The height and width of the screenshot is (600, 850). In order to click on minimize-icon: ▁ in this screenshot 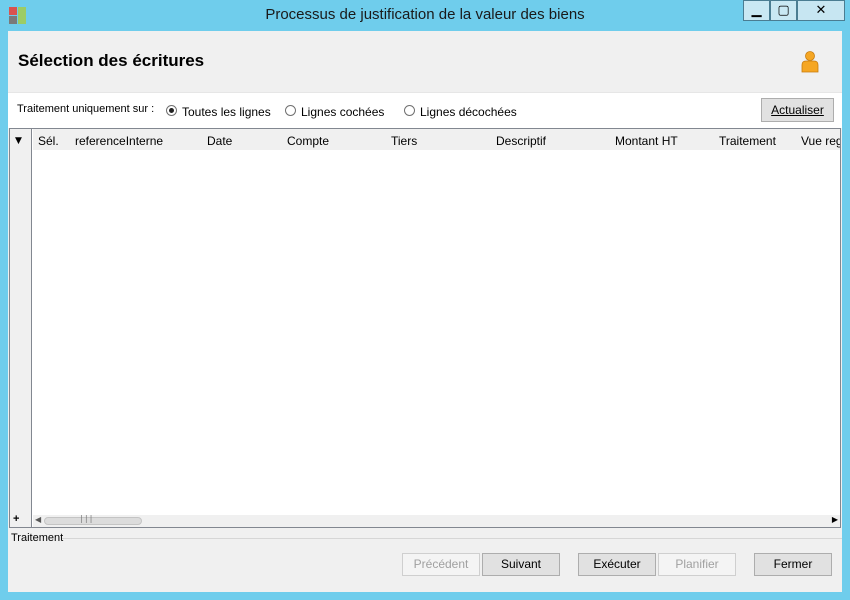, I will do `click(756, 10)`.